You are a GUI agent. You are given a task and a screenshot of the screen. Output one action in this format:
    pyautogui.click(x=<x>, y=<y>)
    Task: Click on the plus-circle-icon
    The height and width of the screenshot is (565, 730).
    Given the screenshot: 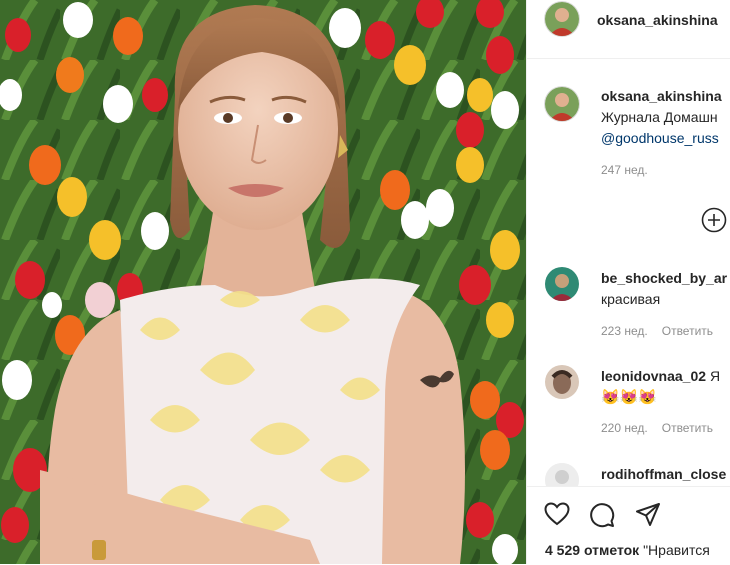 What is the action you would take?
    pyautogui.click(x=714, y=222)
    